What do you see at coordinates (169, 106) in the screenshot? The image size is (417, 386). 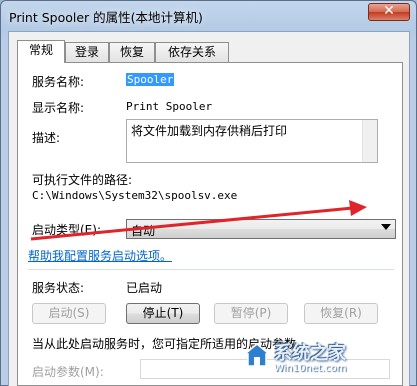 I see `display-name-value: Print Spooler` at bounding box center [169, 106].